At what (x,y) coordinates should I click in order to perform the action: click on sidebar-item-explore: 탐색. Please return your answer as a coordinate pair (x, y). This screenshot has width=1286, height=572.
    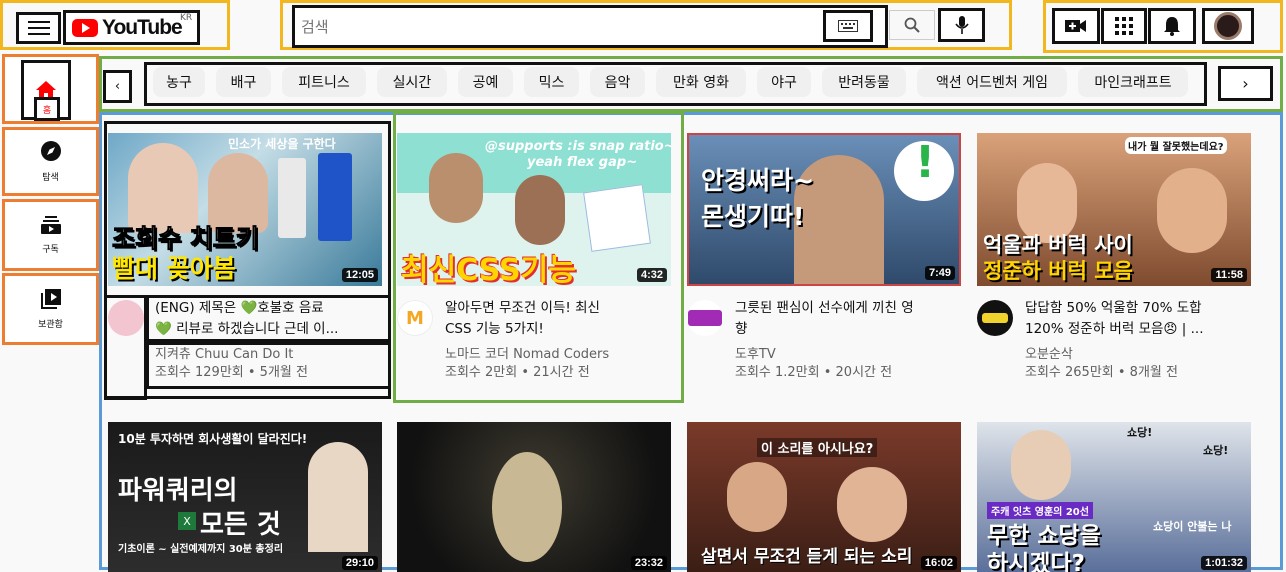
    Looking at the image, I should click on (50, 161).